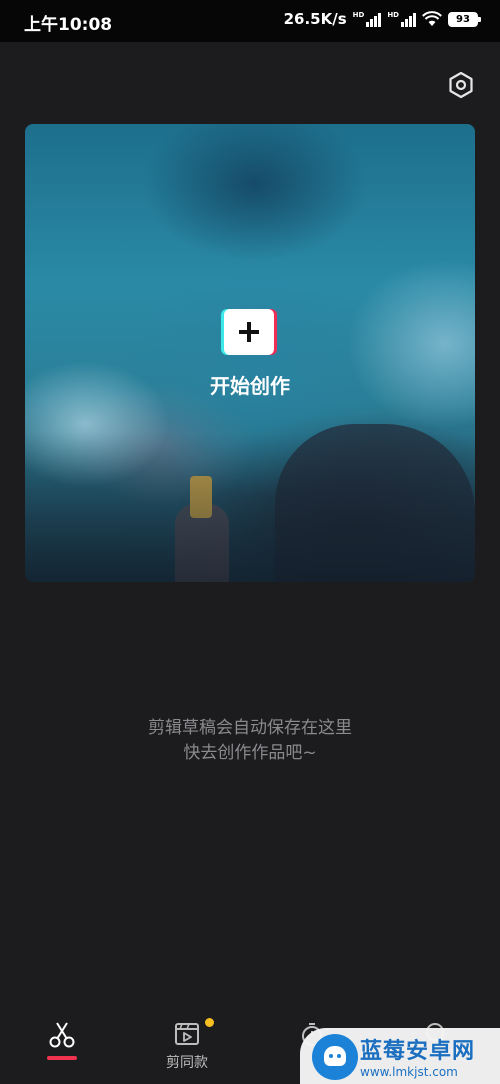 Image resolution: width=500 pixels, height=1084 pixels. Describe the element at coordinates (250, 728) in the screenshot. I see `drafts-empty-line-1: 剪辑草稿会自动保存在这里` at that location.